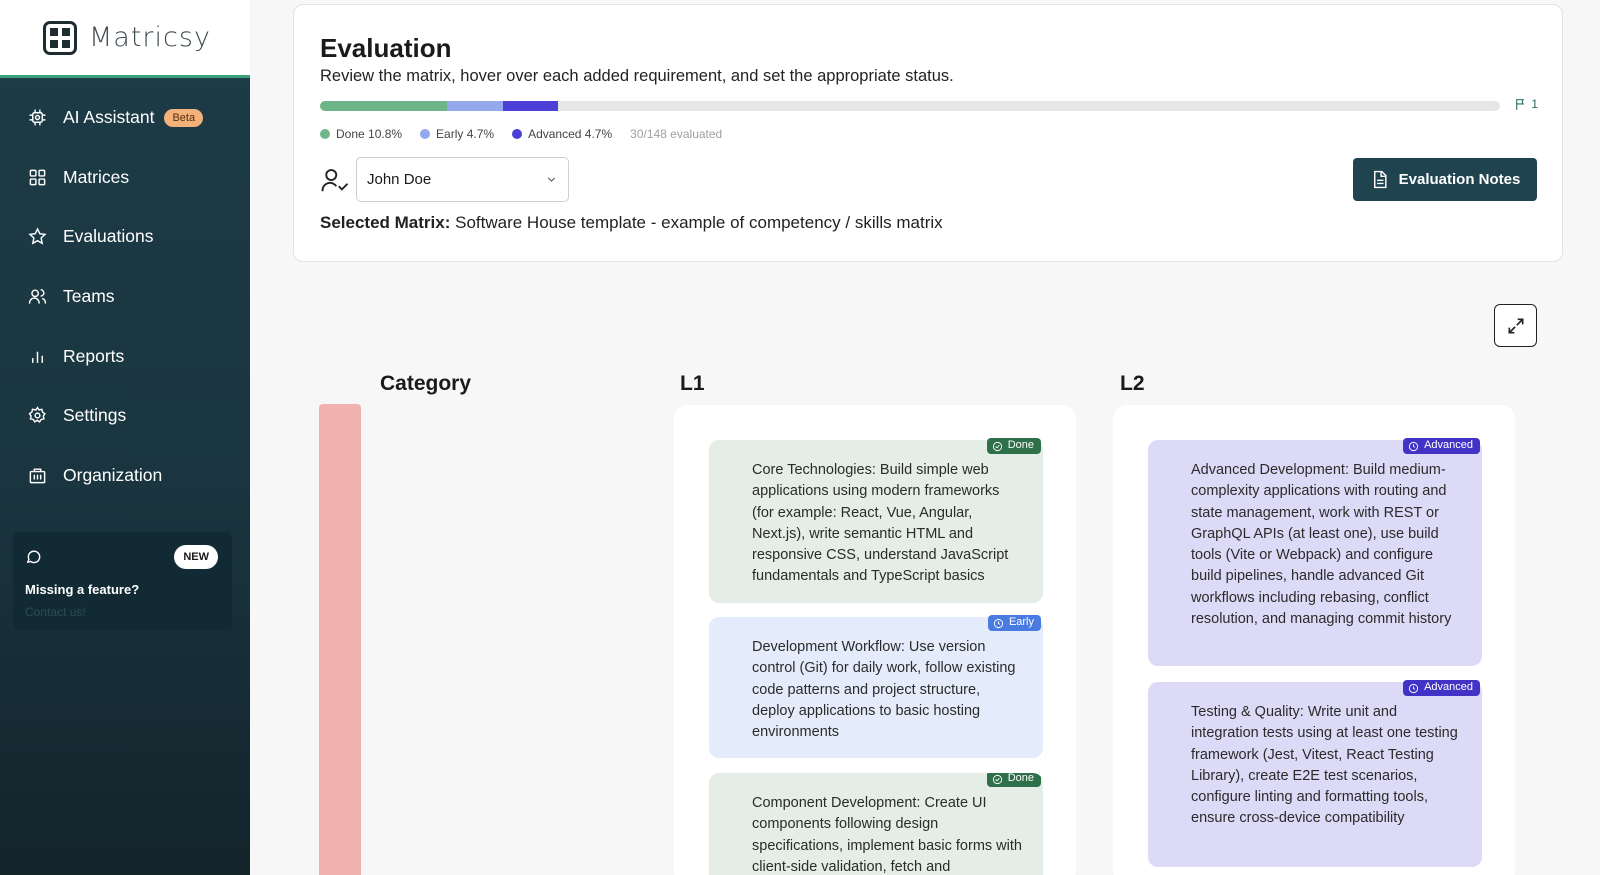 The height and width of the screenshot is (875, 1600). I want to click on user-selector-row: John Doe, so click(444, 179).